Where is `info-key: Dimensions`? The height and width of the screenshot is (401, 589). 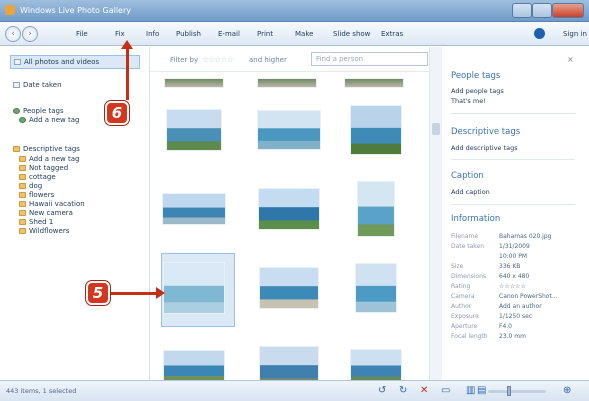
info-key: Dimensions is located at coordinates (469, 276).